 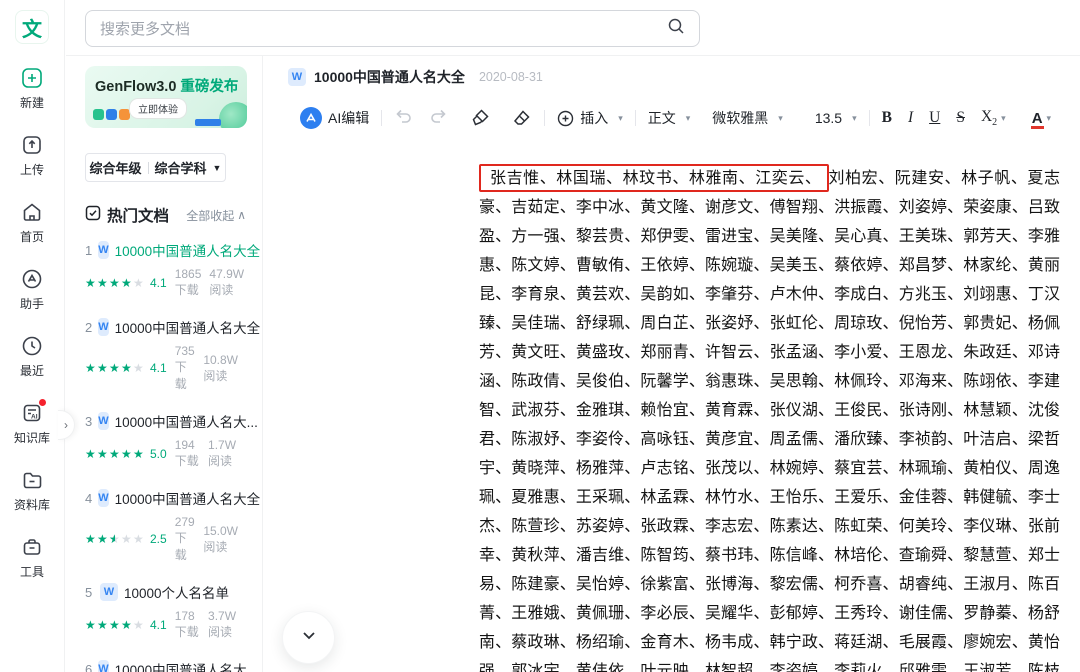 I want to click on rating-stars: ★ ★ ★ ★ ★ ★, so click(x=115, y=539).